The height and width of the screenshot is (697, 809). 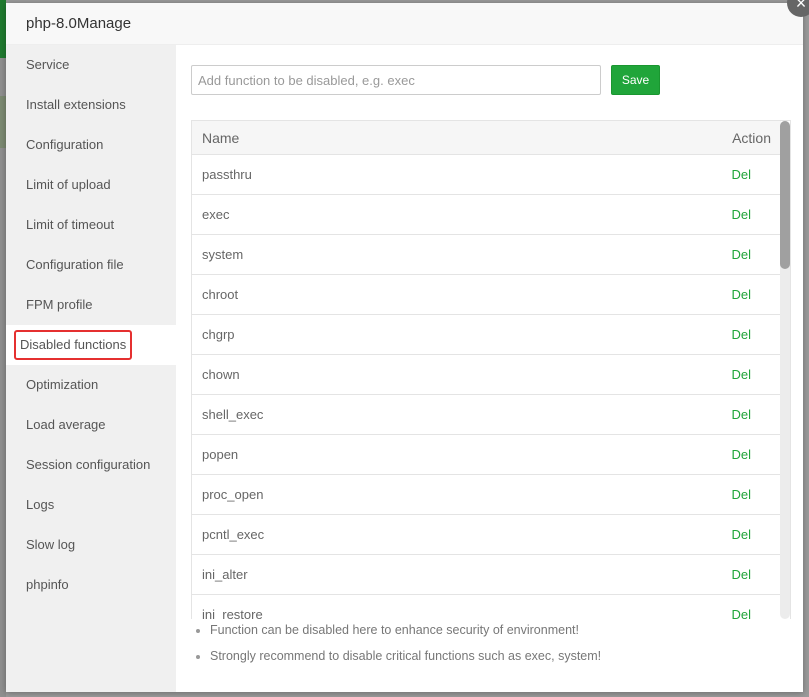 I want to click on sidebar-item-install-extensions: Install extensions, so click(x=91, y=105).